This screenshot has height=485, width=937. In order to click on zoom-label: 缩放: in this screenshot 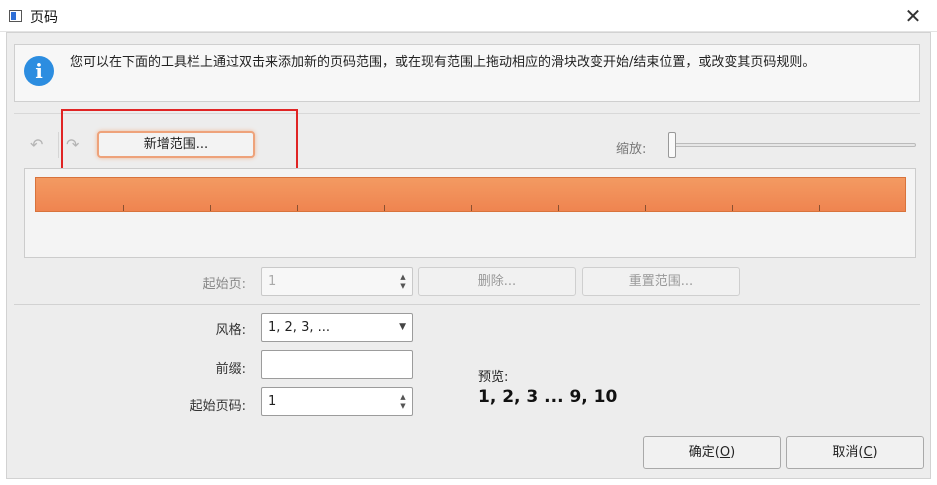, I will do `click(631, 149)`.